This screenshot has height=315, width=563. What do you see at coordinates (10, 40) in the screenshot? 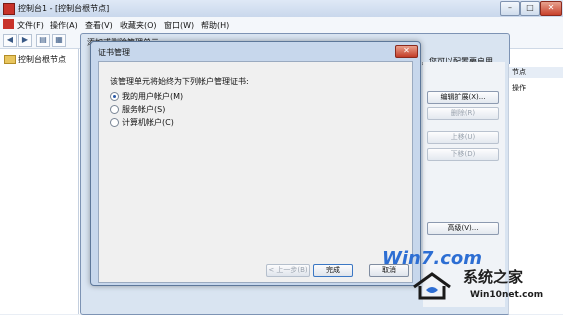
I see `arrow-left-icon: ◀` at bounding box center [10, 40].